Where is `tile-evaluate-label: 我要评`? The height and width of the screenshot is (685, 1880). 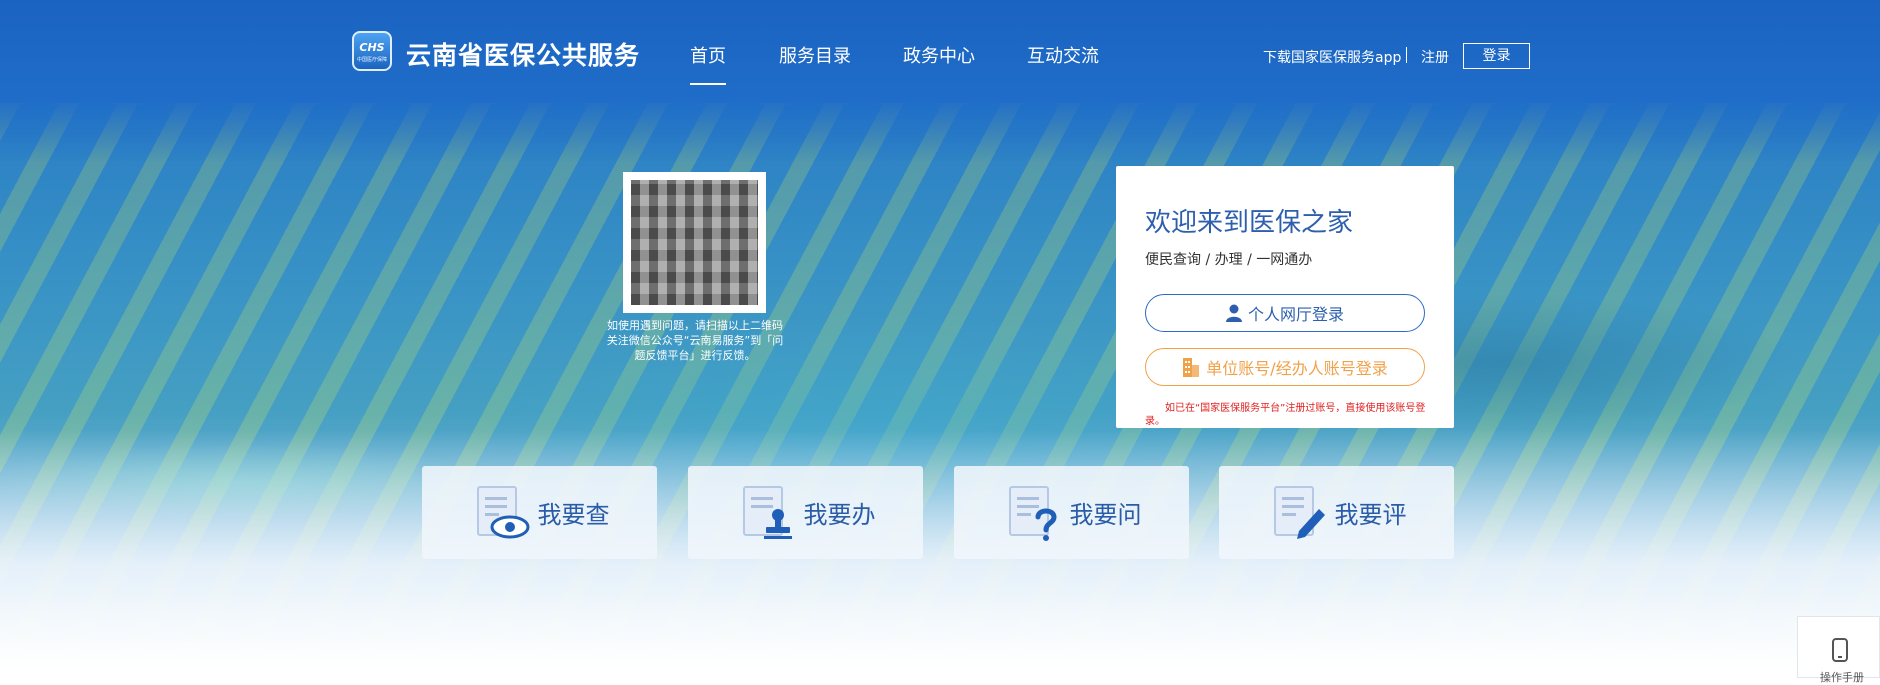 tile-evaluate-label: 我要评 is located at coordinates (1370, 515).